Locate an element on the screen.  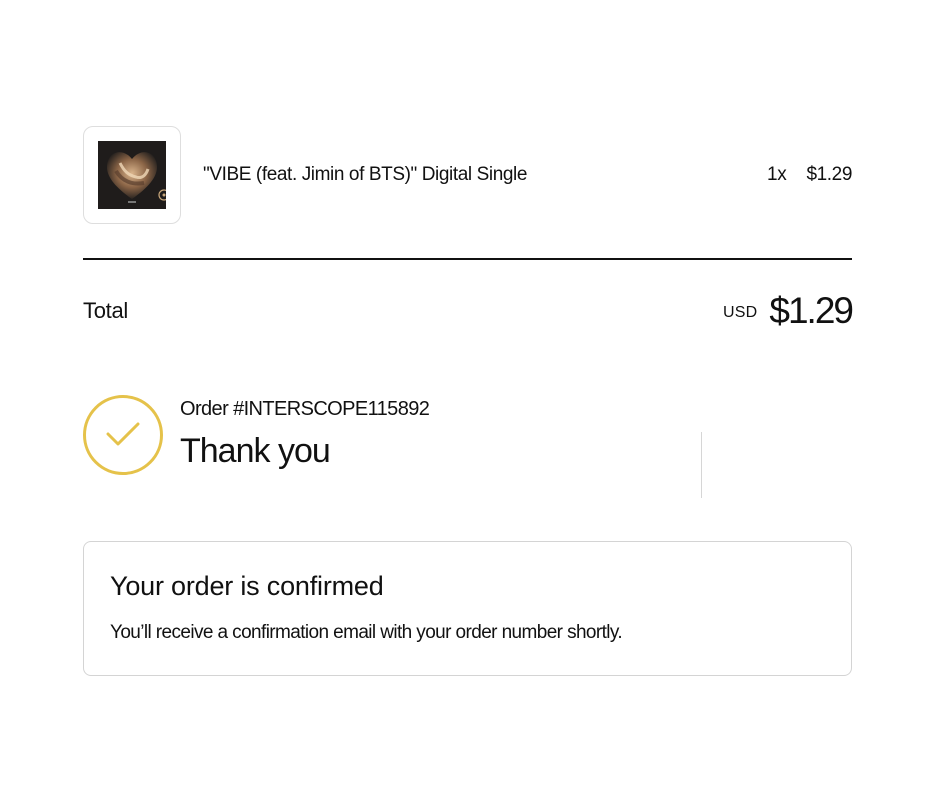
total-label: Total is located at coordinates (105, 310).